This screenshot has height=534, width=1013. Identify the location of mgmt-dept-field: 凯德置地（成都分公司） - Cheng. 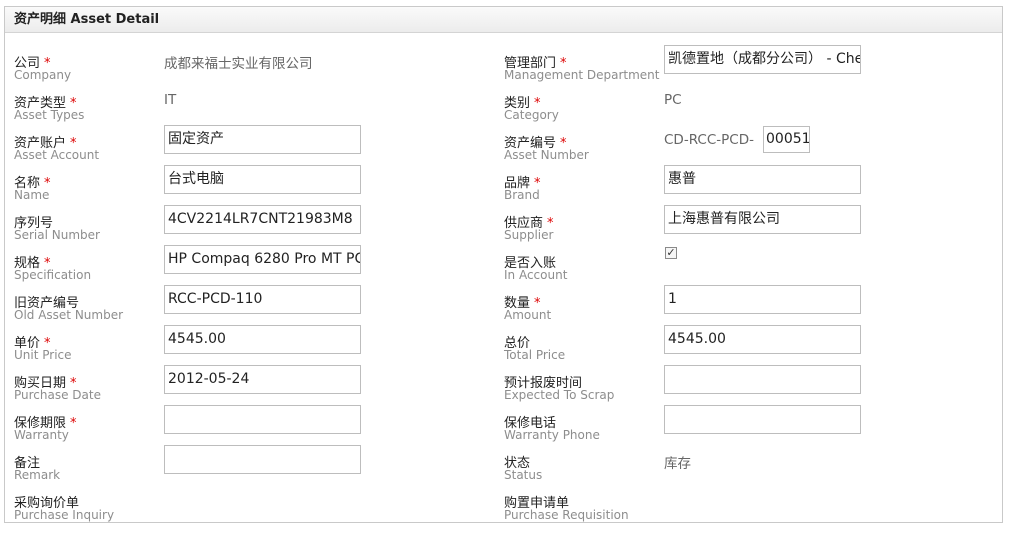
(762, 59).